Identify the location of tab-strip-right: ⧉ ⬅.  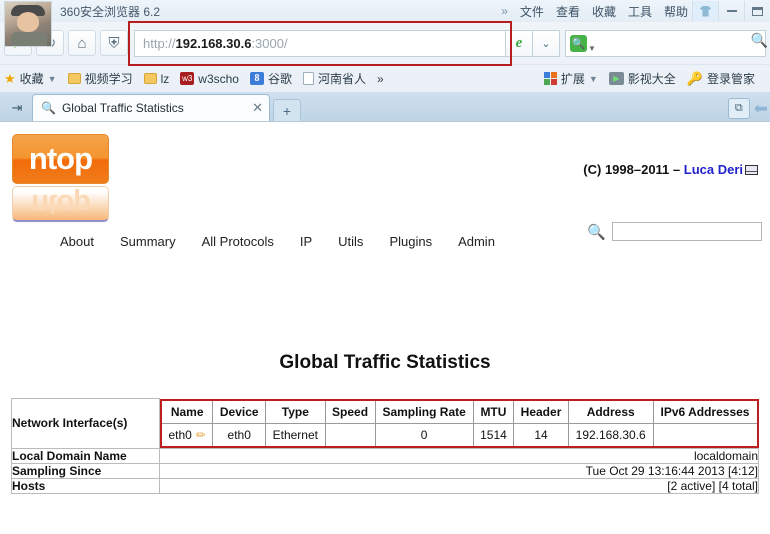
(748, 109).